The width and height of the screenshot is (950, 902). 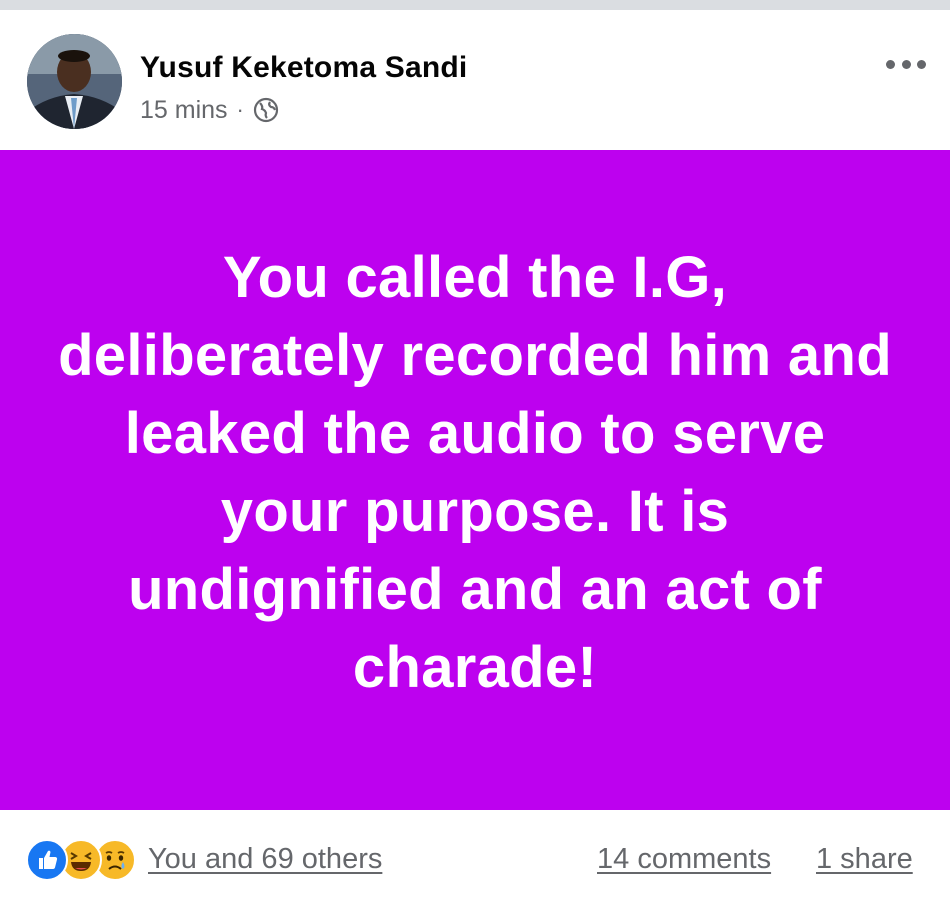 What do you see at coordinates (864, 859) in the screenshot?
I see `shares-count-link: 1 share` at bounding box center [864, 859].